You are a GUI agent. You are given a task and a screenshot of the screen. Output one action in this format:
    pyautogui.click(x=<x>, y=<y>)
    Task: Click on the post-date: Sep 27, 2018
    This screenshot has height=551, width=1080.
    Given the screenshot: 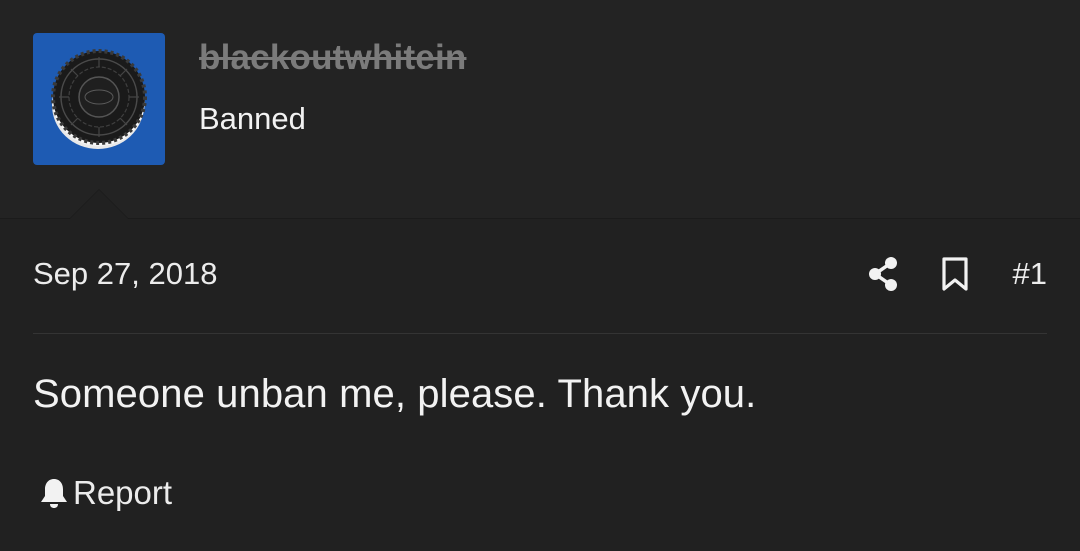 What is the action you would take?
    pyautogui.click(x=125, y=274)
    